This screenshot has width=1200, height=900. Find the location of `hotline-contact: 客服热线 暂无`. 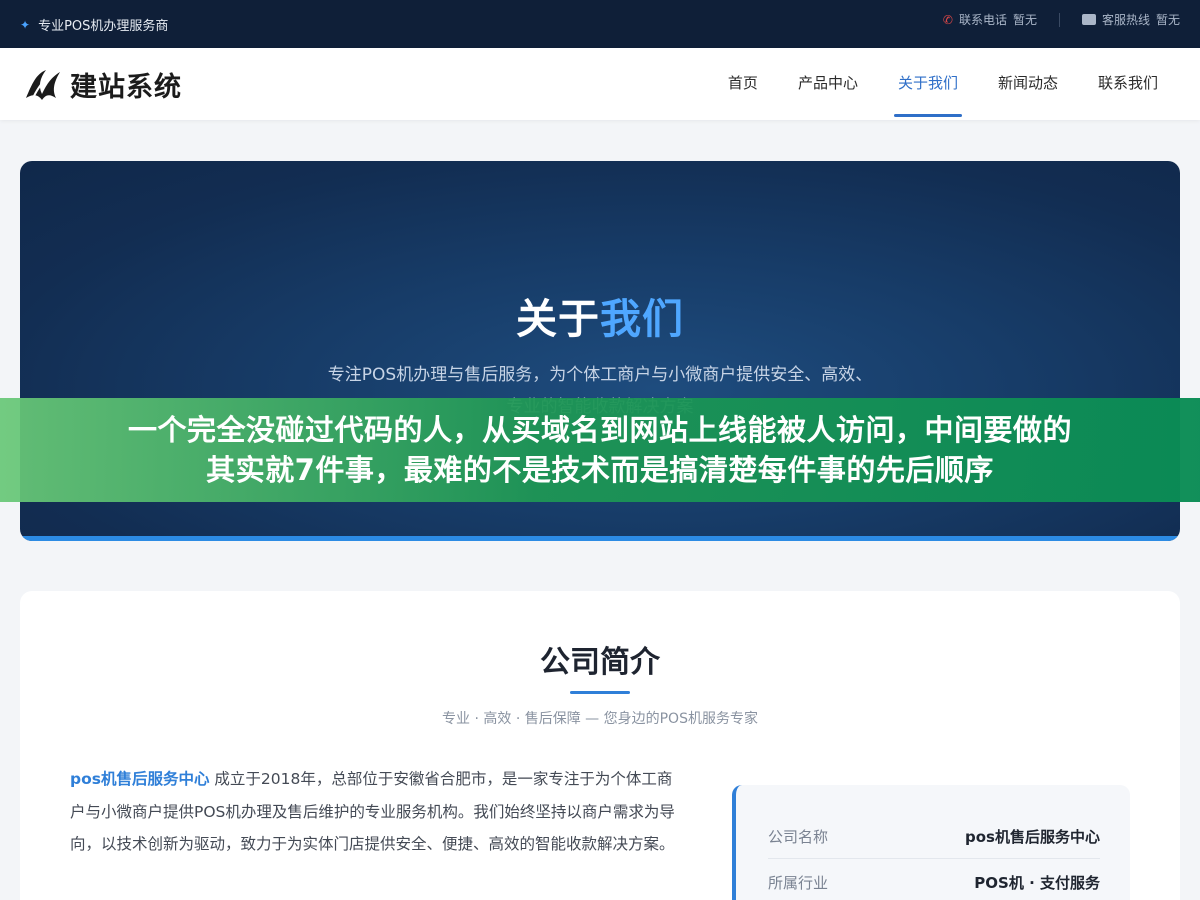

hotline-contact: 客服热线 暂无 is located at coordinates (1130, 18).